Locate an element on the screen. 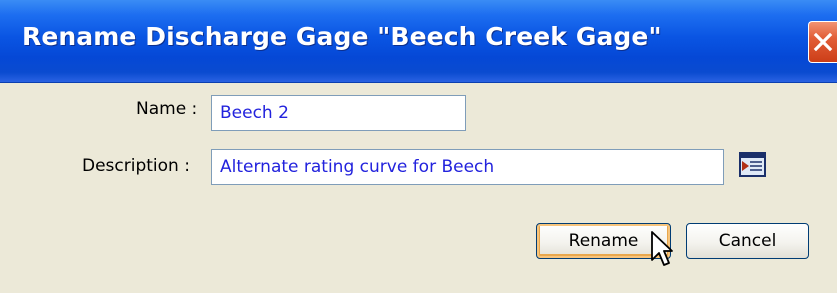 The image size is (837, 293). text-editor-icon is located at coordinates (752, 164).